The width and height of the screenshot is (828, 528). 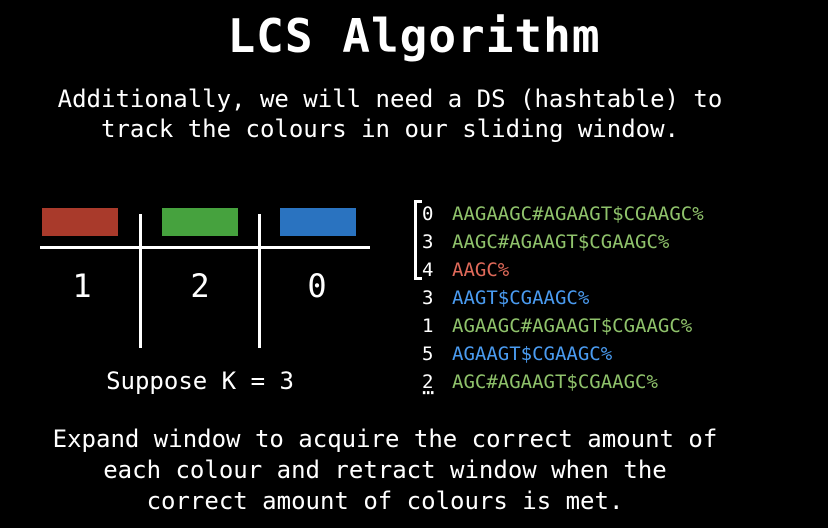 I want to click on suffix-index: 1, so click(x=428, y=326).